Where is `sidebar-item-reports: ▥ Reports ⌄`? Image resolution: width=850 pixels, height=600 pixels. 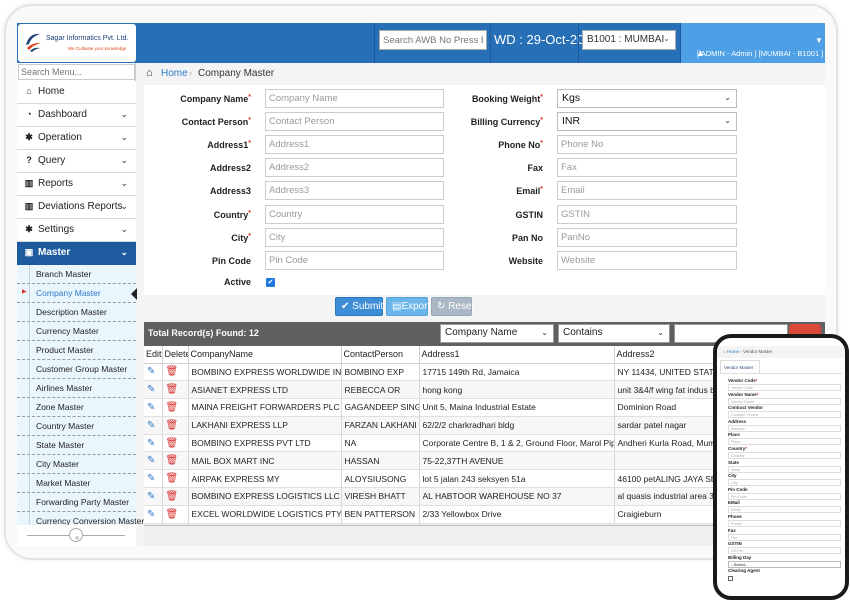
sidebar-item-reports: ▥ Reports ⌄ is located at coordinates (76, 184).